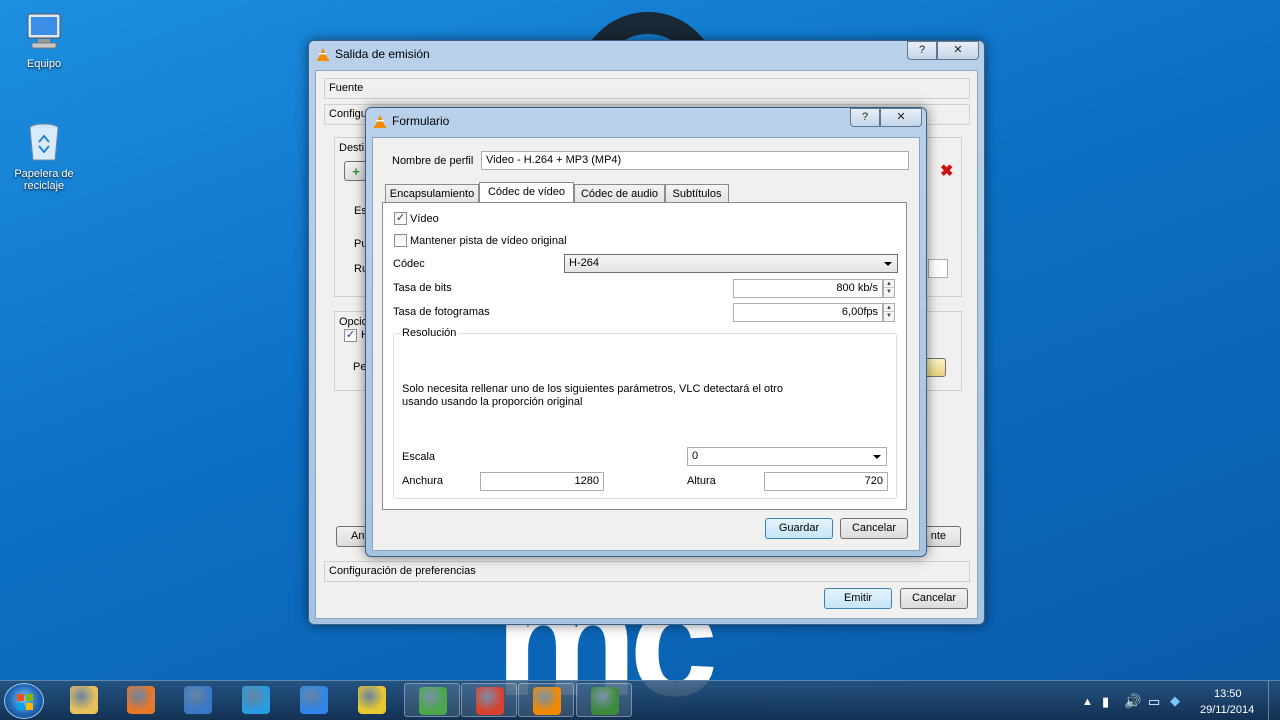 This screenshot has width=1280, height=720. Describe the element at coordinates (697, 193) in the screenshot. I see `tab-subtitulos: Subtítulos` at that location.